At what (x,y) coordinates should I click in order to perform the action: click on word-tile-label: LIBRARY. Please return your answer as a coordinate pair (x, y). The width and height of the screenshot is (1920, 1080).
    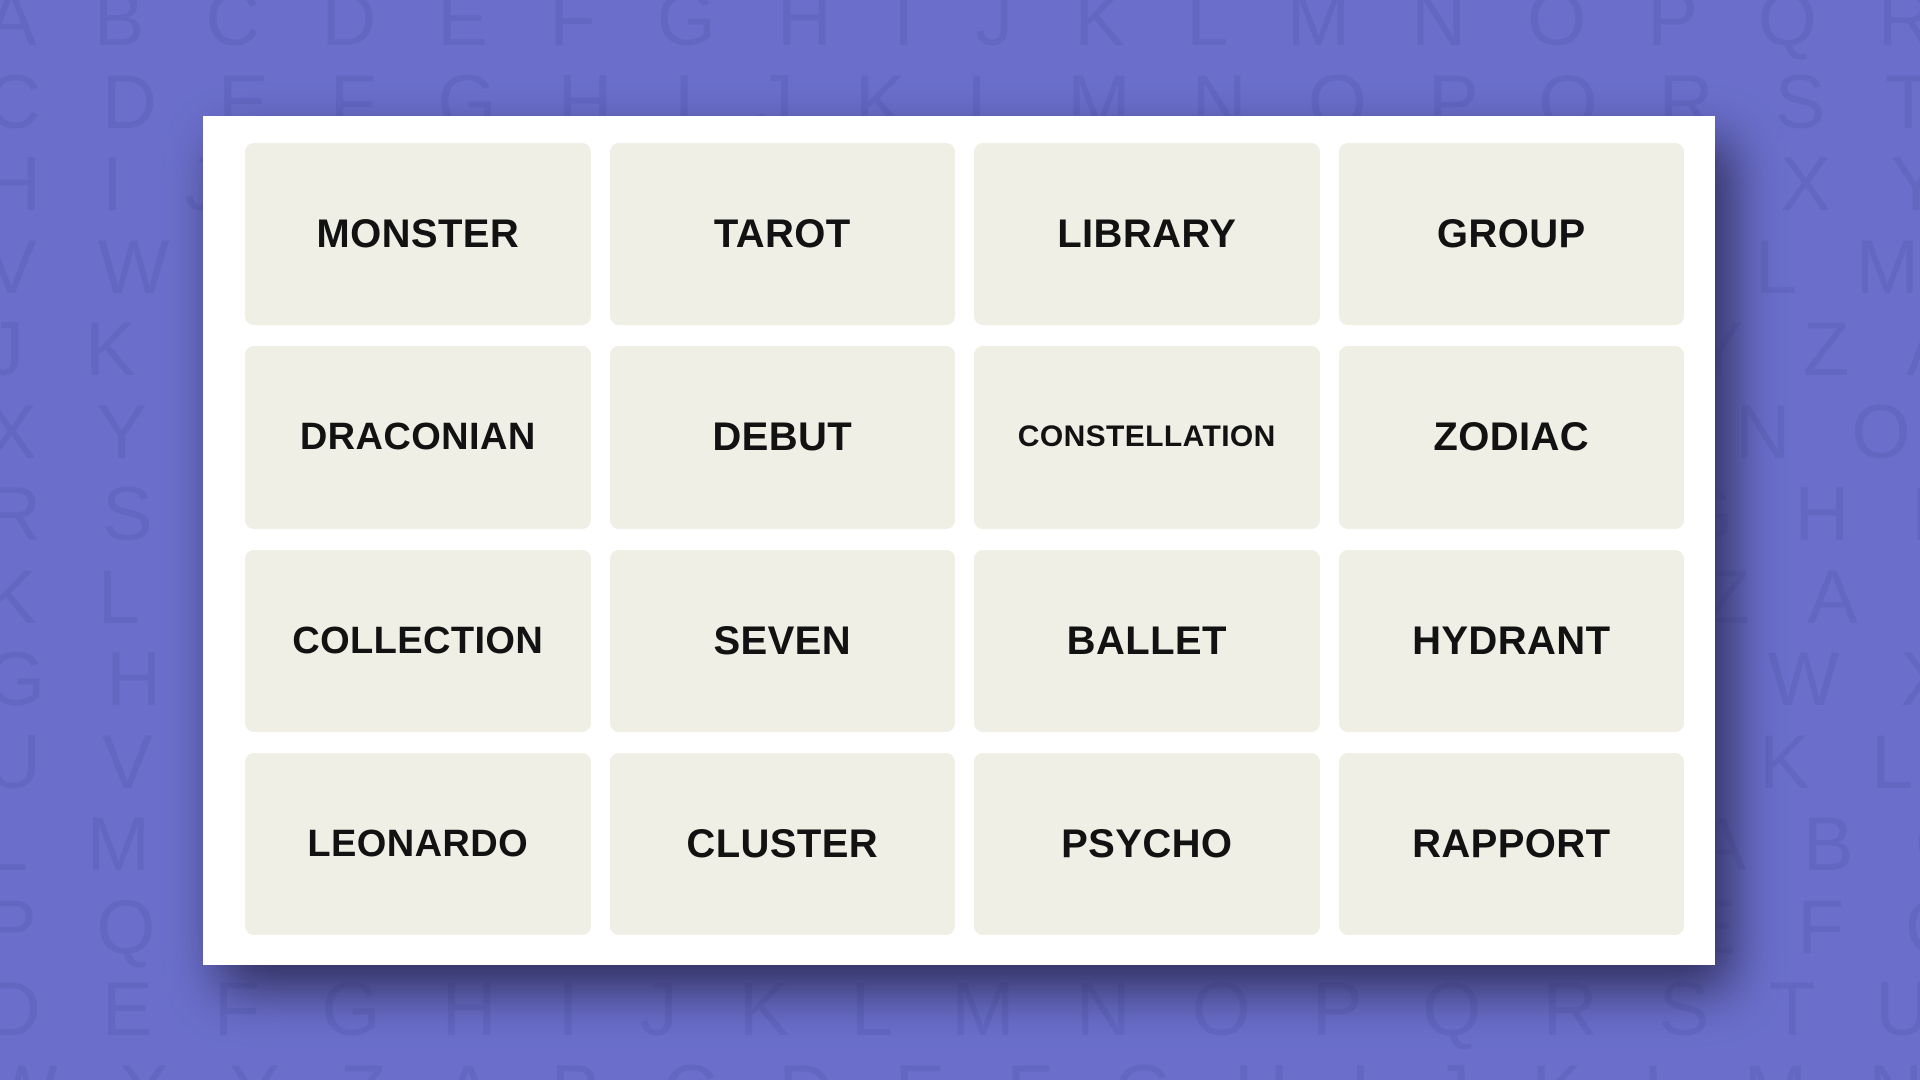
    Looking at the image, I should click on (1147, 234).